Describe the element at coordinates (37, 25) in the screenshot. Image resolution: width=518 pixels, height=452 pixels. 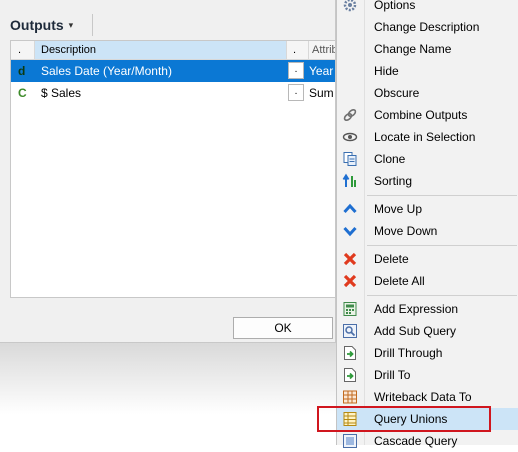
I see `outputs-title: Outputs` at that location.